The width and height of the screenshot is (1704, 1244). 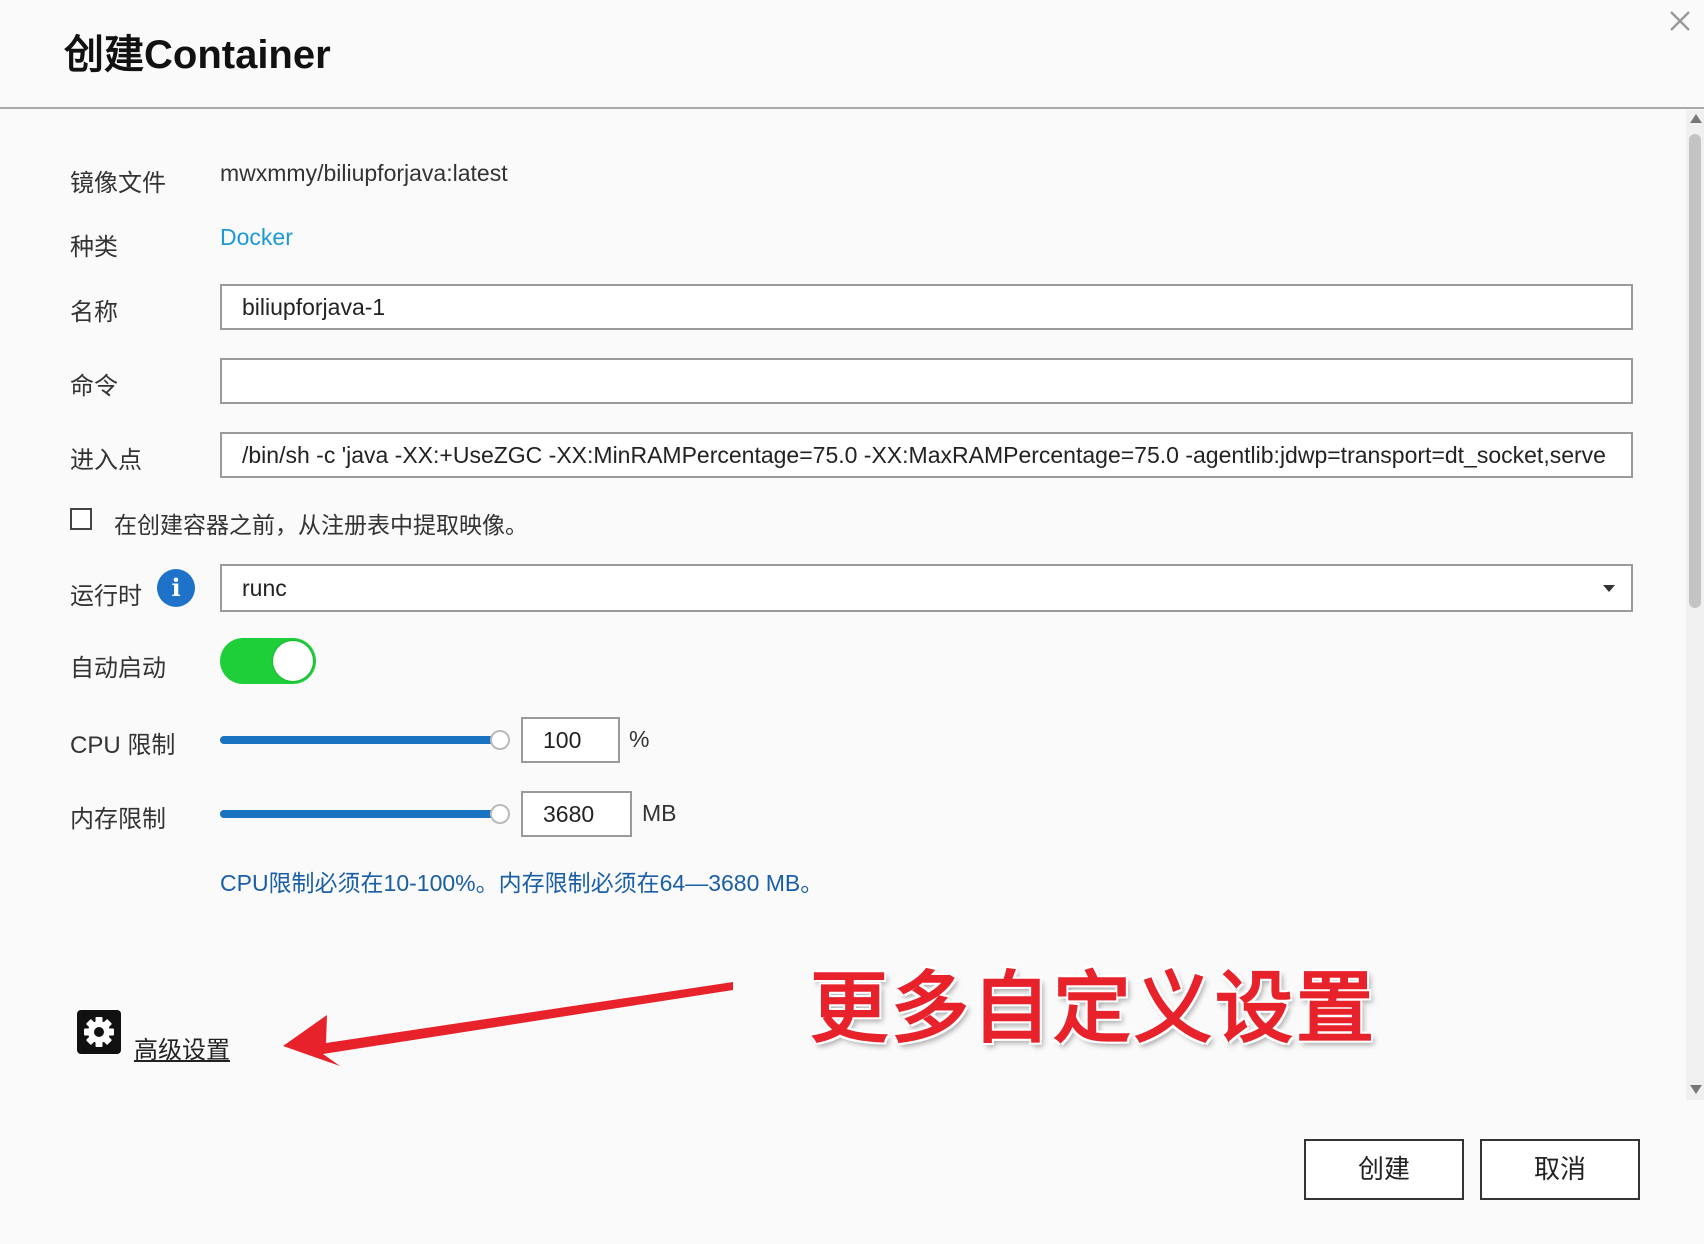 What do you see at coordinates (99, 1032) in the screenshot?
I see `gear-icon` at bounding box center [99, 1032].